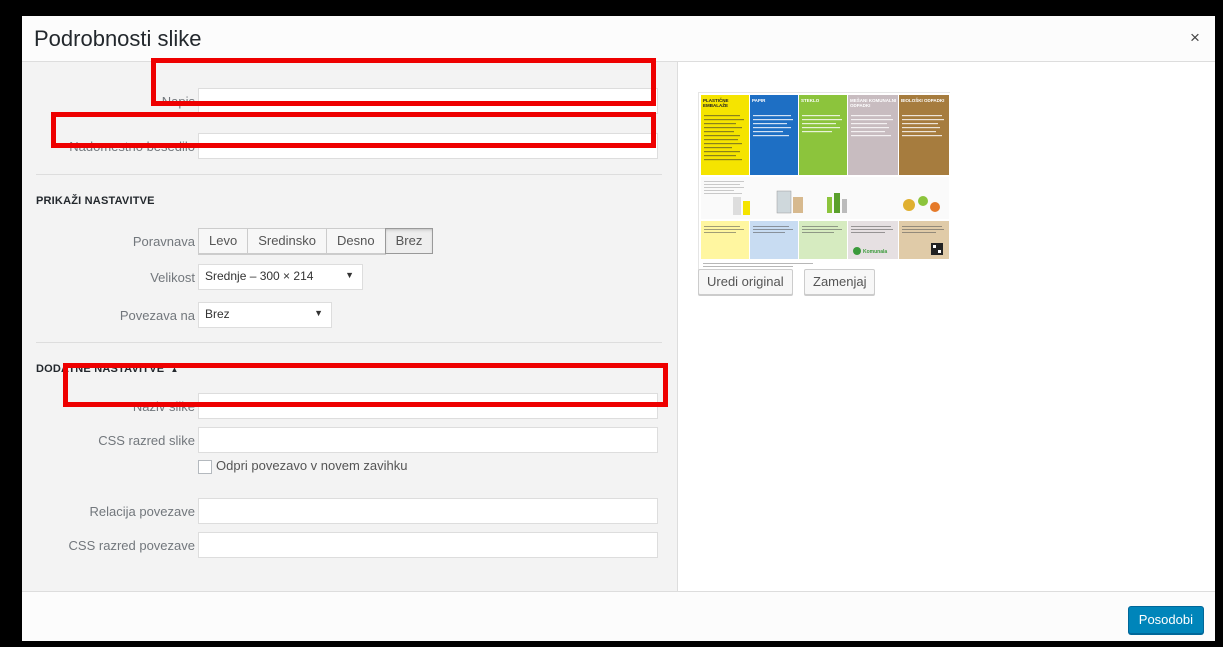 The width and height of the screenshot is (1223, 647). I want to click on advanced-settings-toggle: DODATNE NASTAVITVE ▲, so click(107, 369).